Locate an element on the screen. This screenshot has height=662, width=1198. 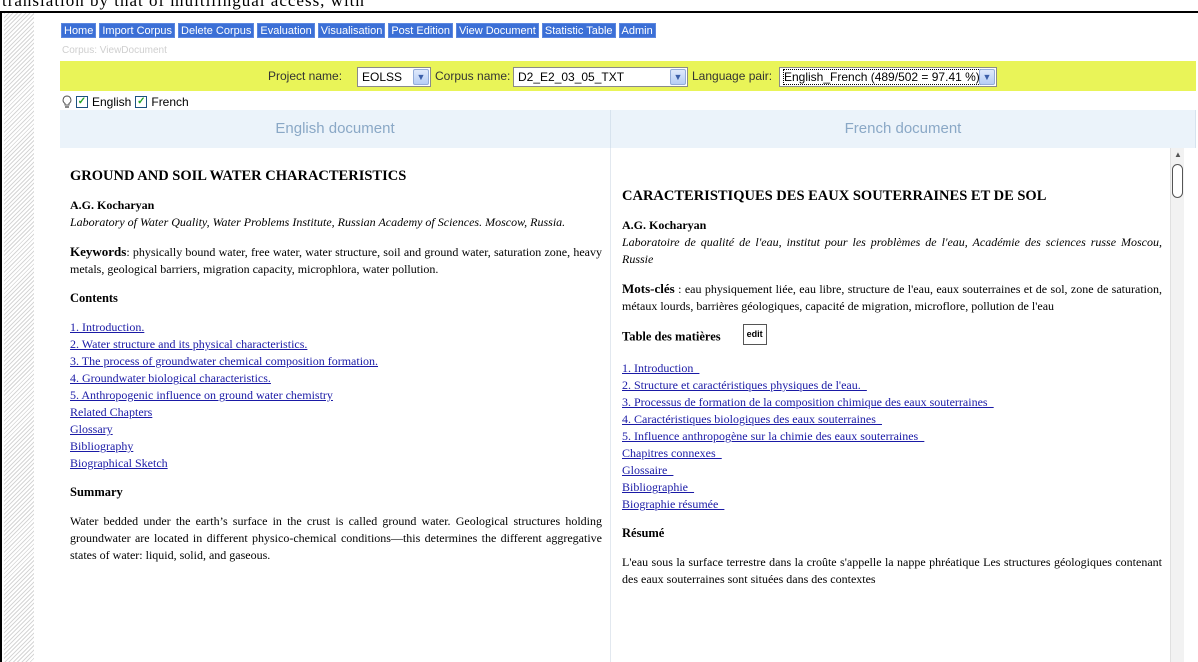
language-label: Language pair: is located at coordinates (732, 76).